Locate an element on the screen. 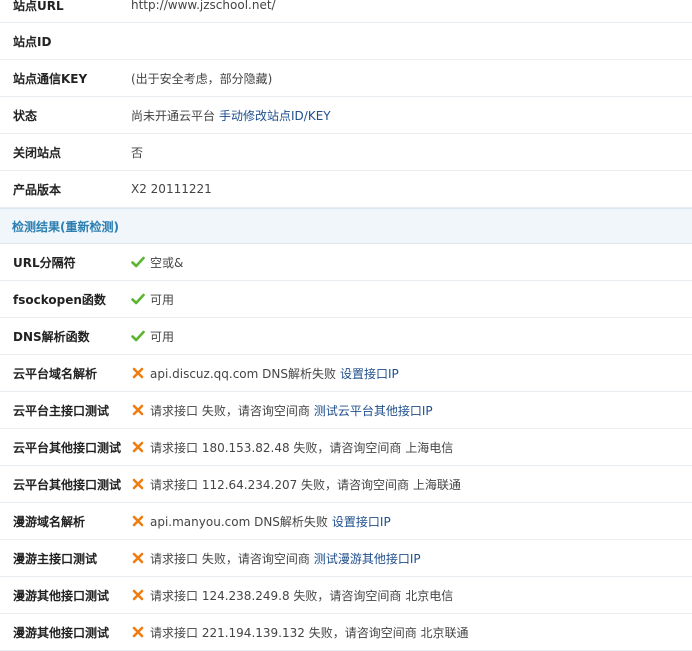 The height and width of the screenshot is (651, 692). row-label: fsockopen函数 is located at coordinates (59, 299).